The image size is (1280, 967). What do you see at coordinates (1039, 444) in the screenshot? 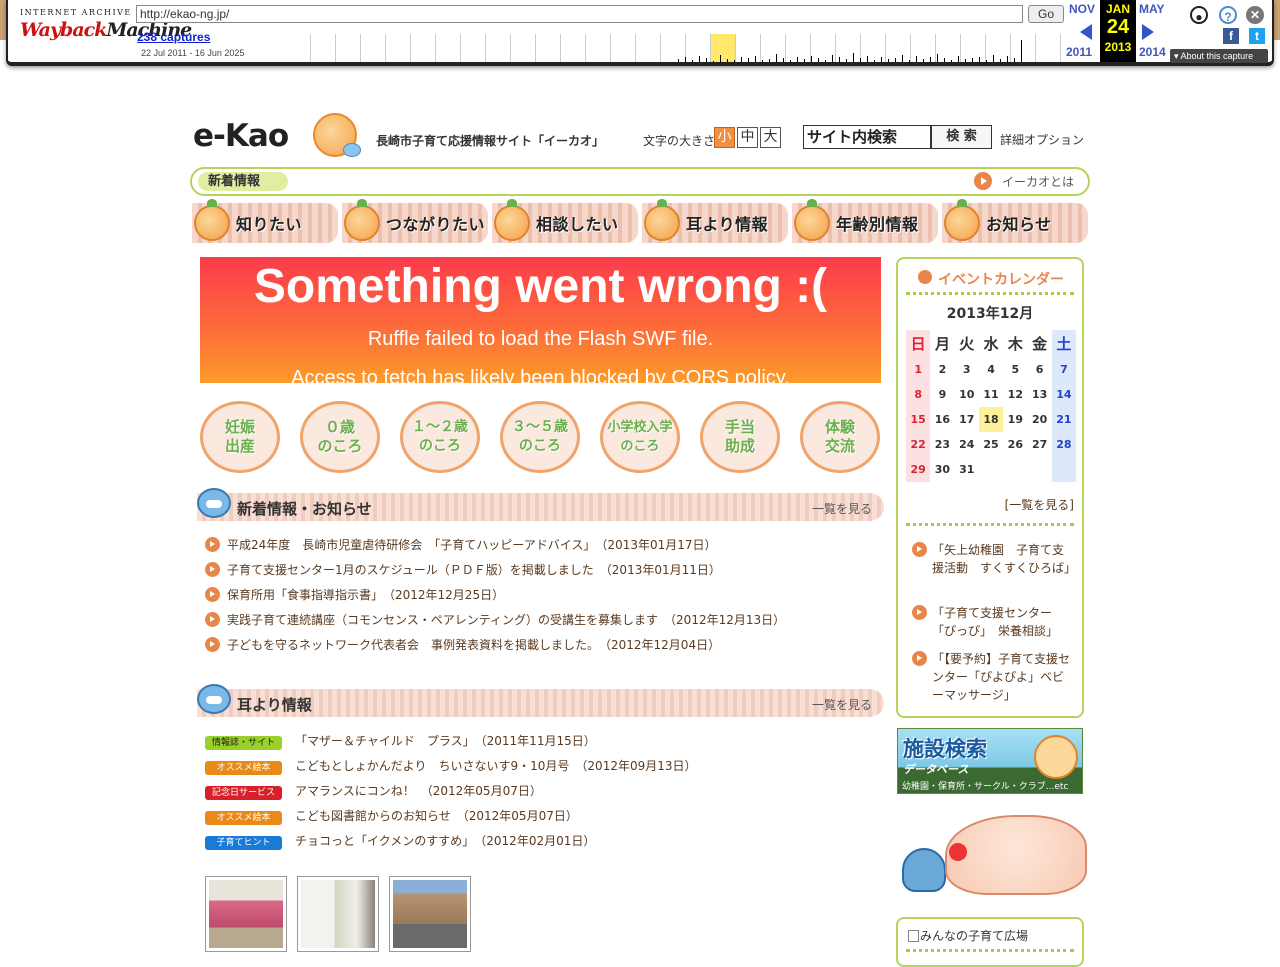
I see `calendar-day: 27` at bounding box center [1039, 444].